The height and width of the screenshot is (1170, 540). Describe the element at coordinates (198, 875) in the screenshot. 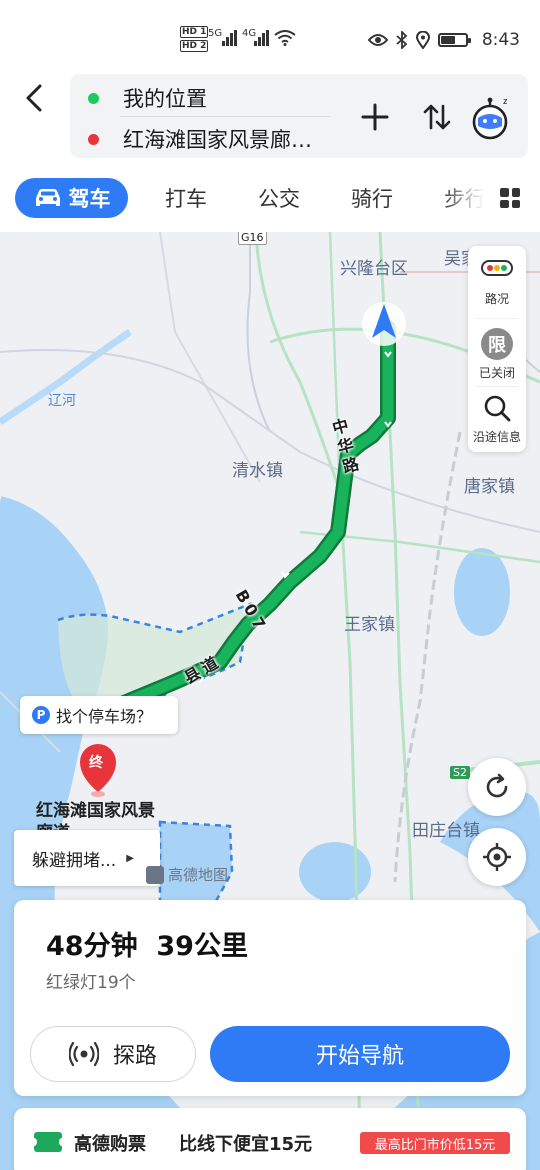

I see `amap-logo-text: 高德地图` at that location.